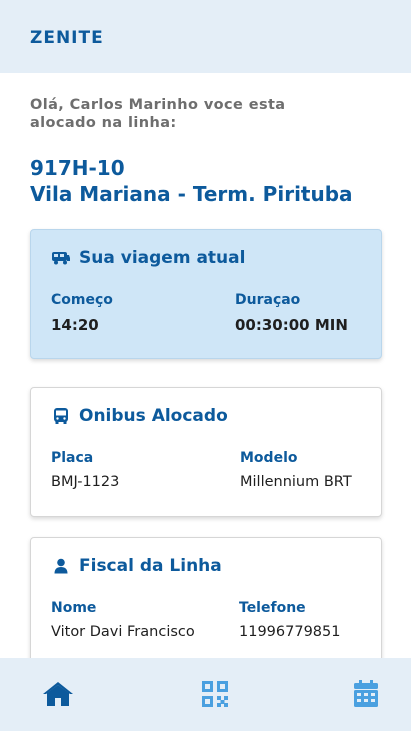  I want to click on nav-home-button, so click(58, 696).